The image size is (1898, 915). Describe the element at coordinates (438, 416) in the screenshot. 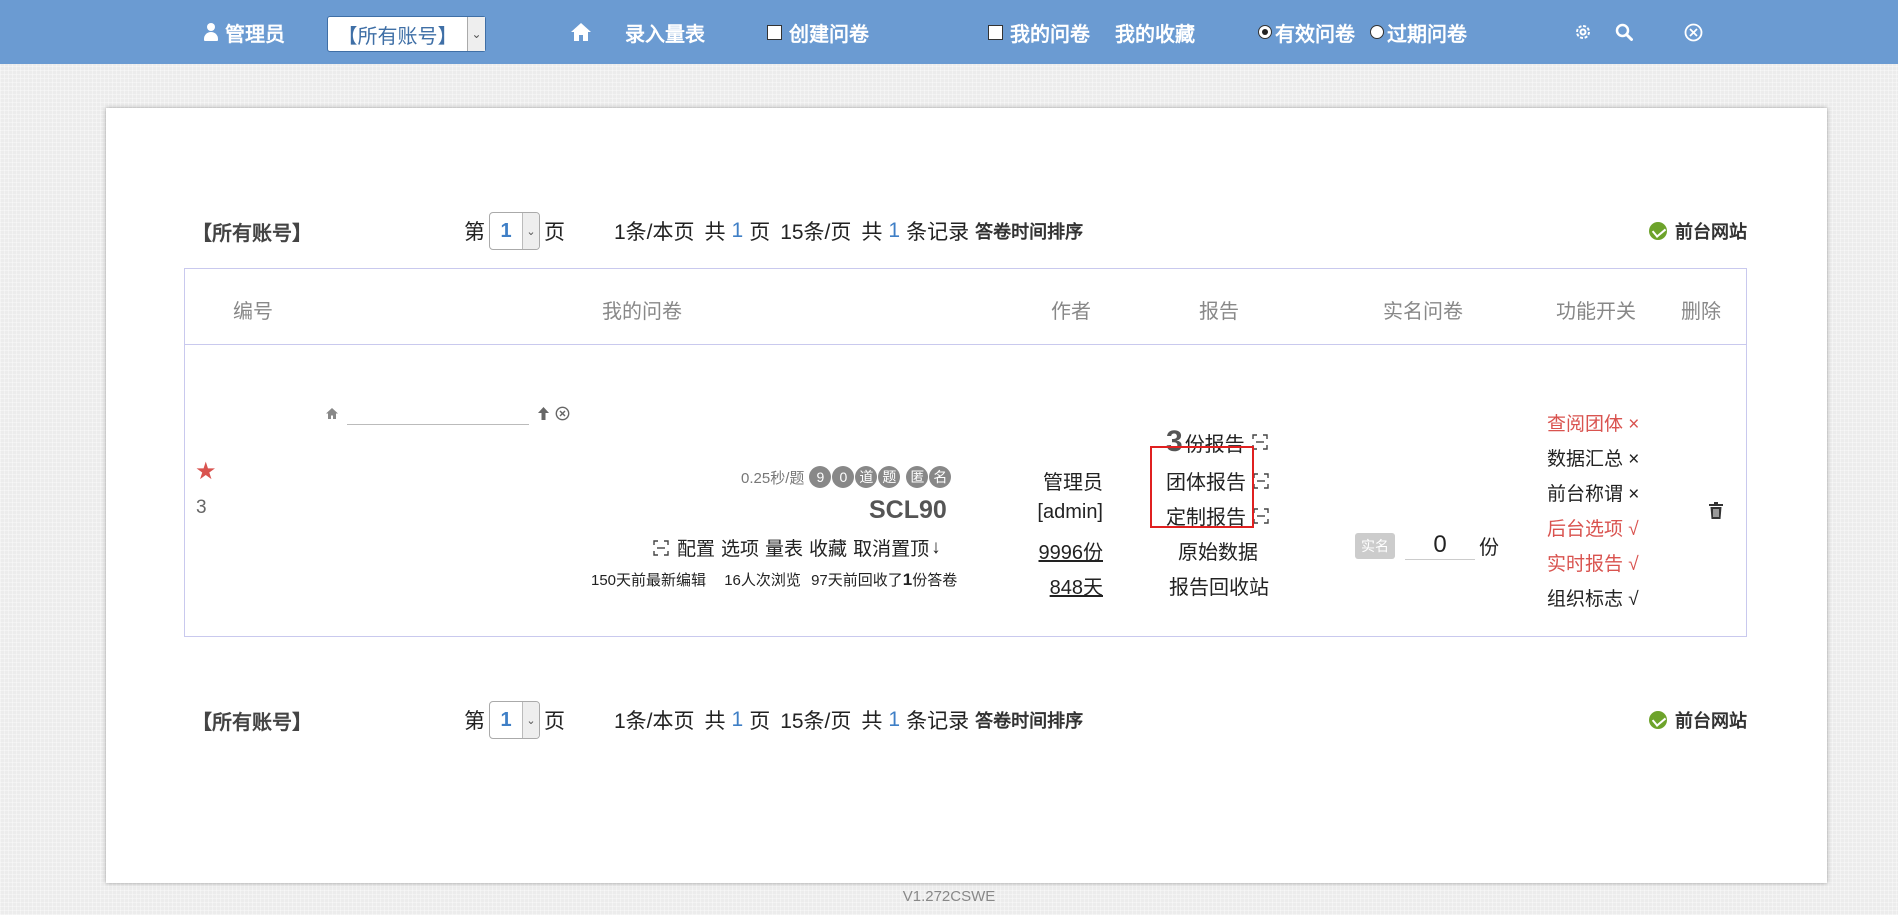

I see `folder-name-input` at that location.